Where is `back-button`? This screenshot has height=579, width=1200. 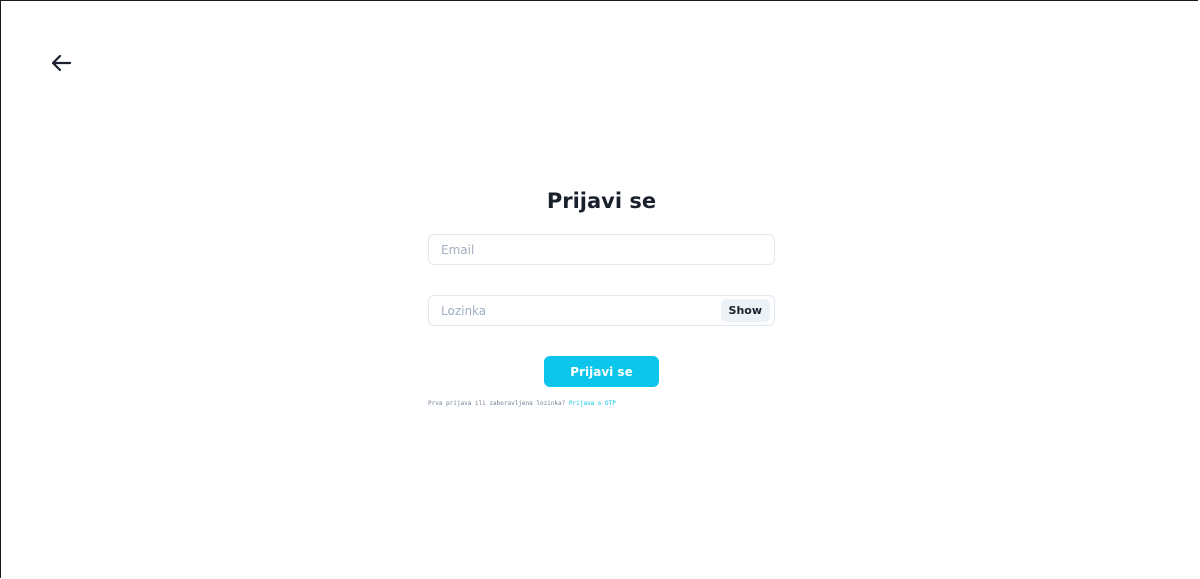
back-button is located at coordinates (61, 63).